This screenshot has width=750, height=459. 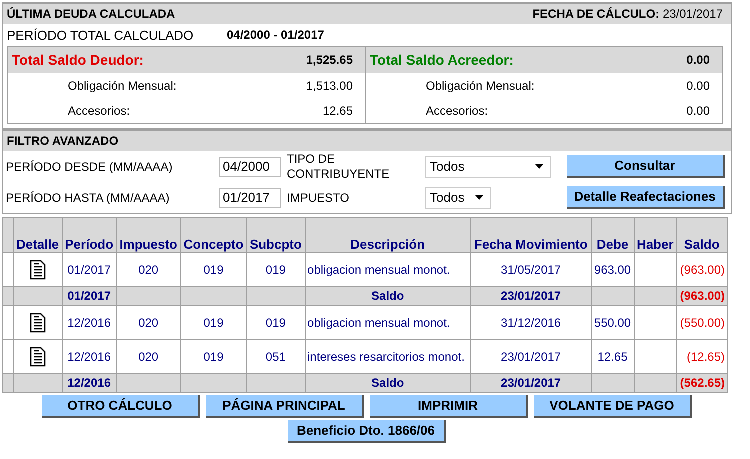 What do you see at coordinates (702, 235) in the screenshot?
I see `column-header: Saldo` at bounding box center [702, 235].